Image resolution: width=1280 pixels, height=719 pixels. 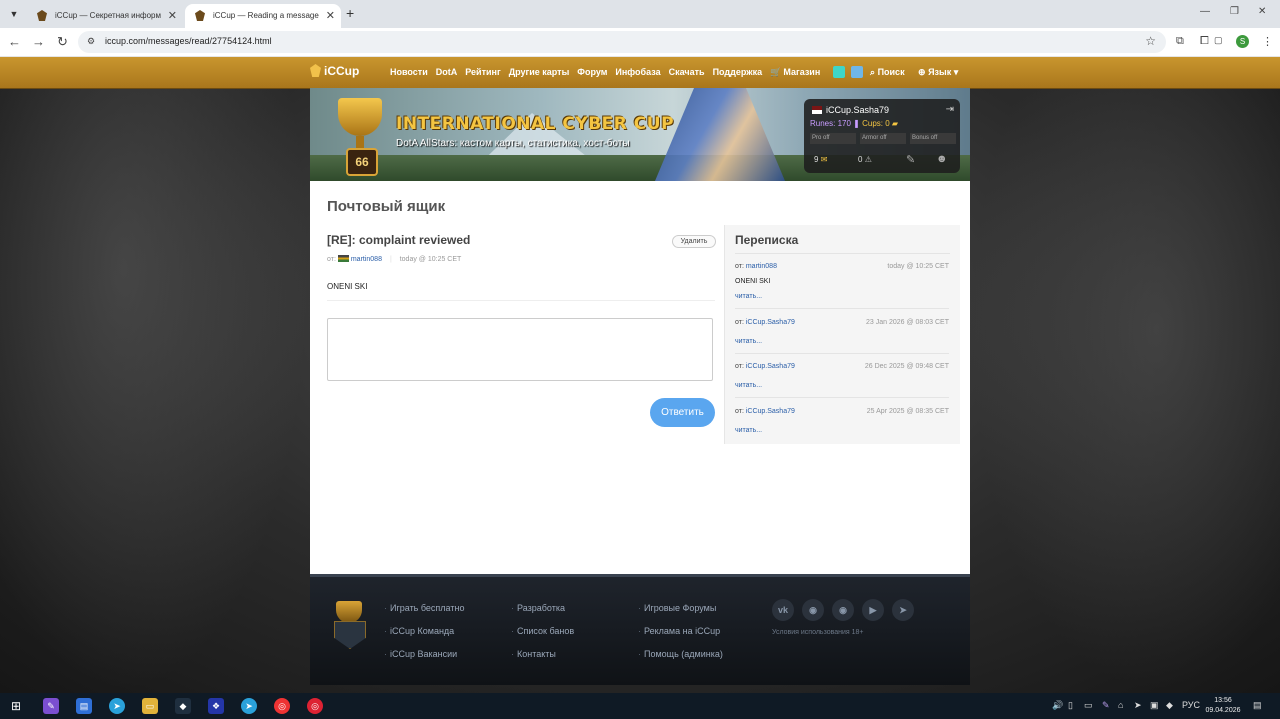 I want to click on user-stats: Pro off Armor off Bonus off, so click(x=883, y=138).